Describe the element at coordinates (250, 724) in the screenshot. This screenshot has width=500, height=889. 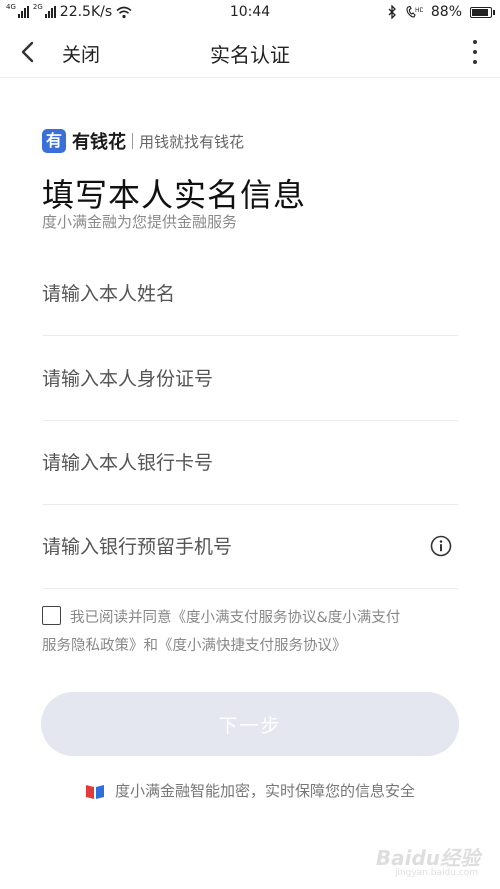
I see `next-step-button: 下一步` at that location.